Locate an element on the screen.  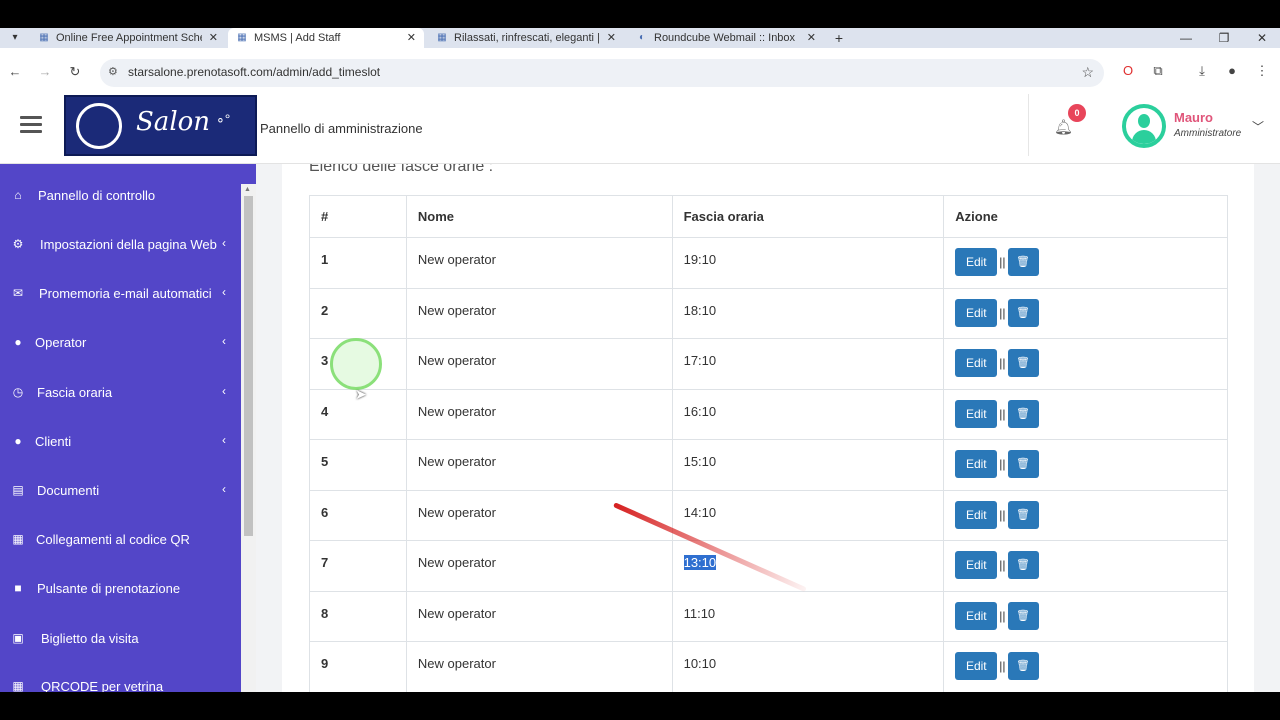
notification-badge: 0 is located at coordinates (1077, 113).